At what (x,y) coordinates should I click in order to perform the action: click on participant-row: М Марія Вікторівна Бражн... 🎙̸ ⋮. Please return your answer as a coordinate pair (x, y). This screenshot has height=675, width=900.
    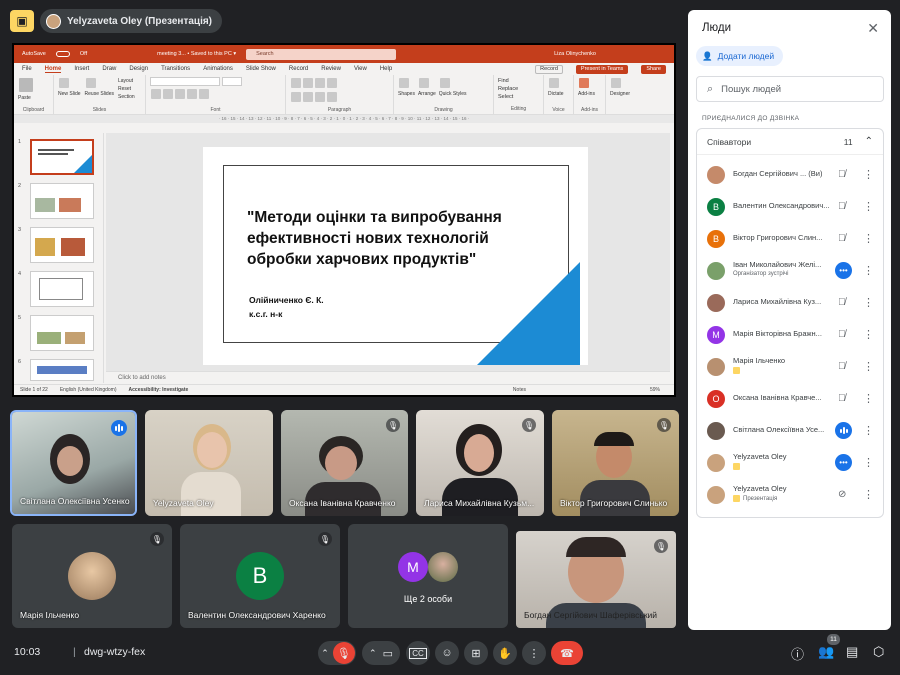
    Looking at the image, I should click on (790, 335).